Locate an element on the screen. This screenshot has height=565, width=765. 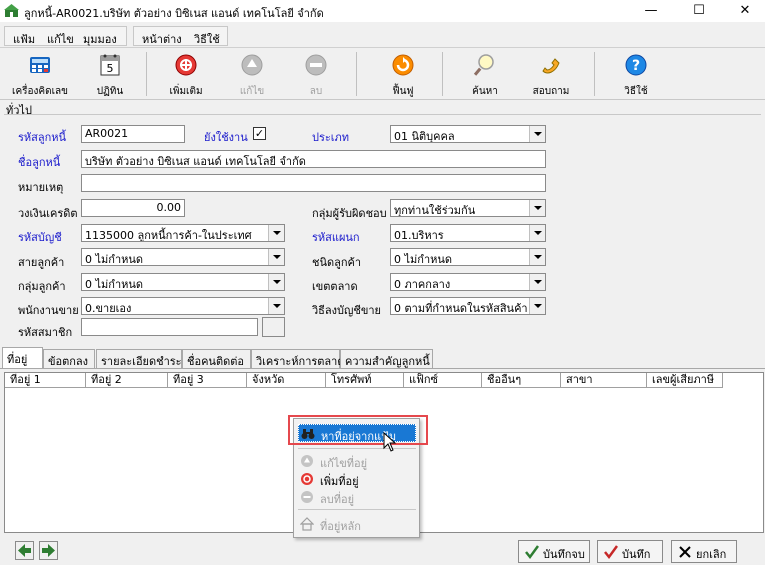
active-checkbox: ✓ is located at coordinates (259, 133).